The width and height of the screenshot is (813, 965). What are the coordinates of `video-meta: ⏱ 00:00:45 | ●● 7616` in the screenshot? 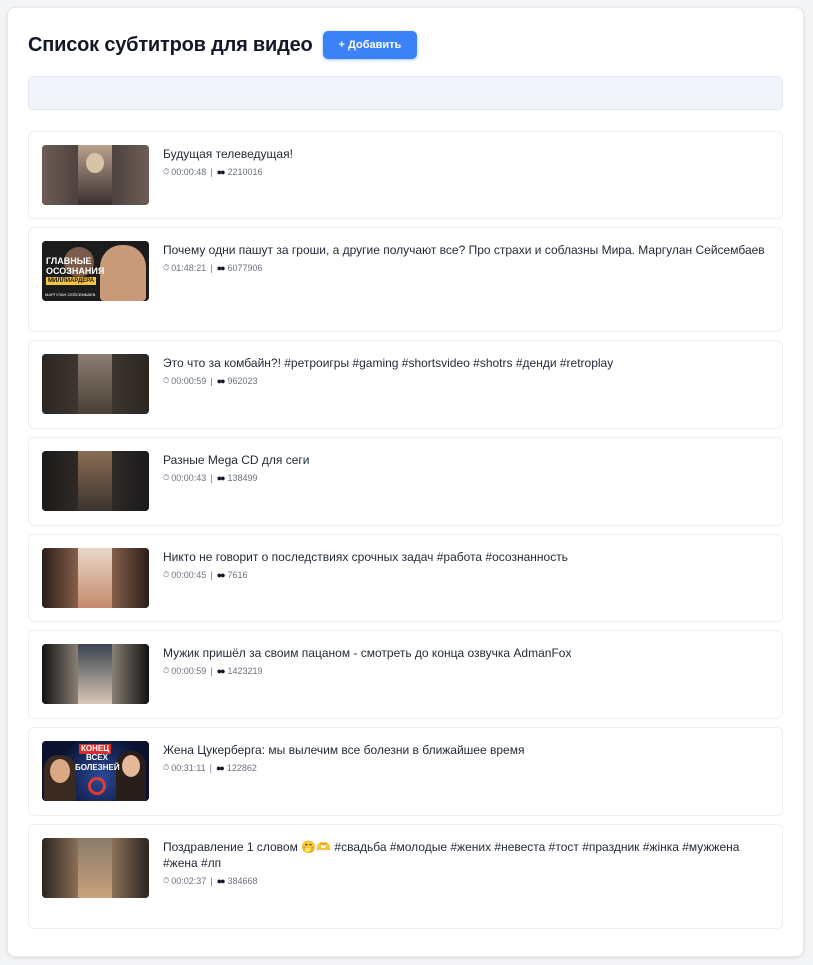 It's located at (466, 575).